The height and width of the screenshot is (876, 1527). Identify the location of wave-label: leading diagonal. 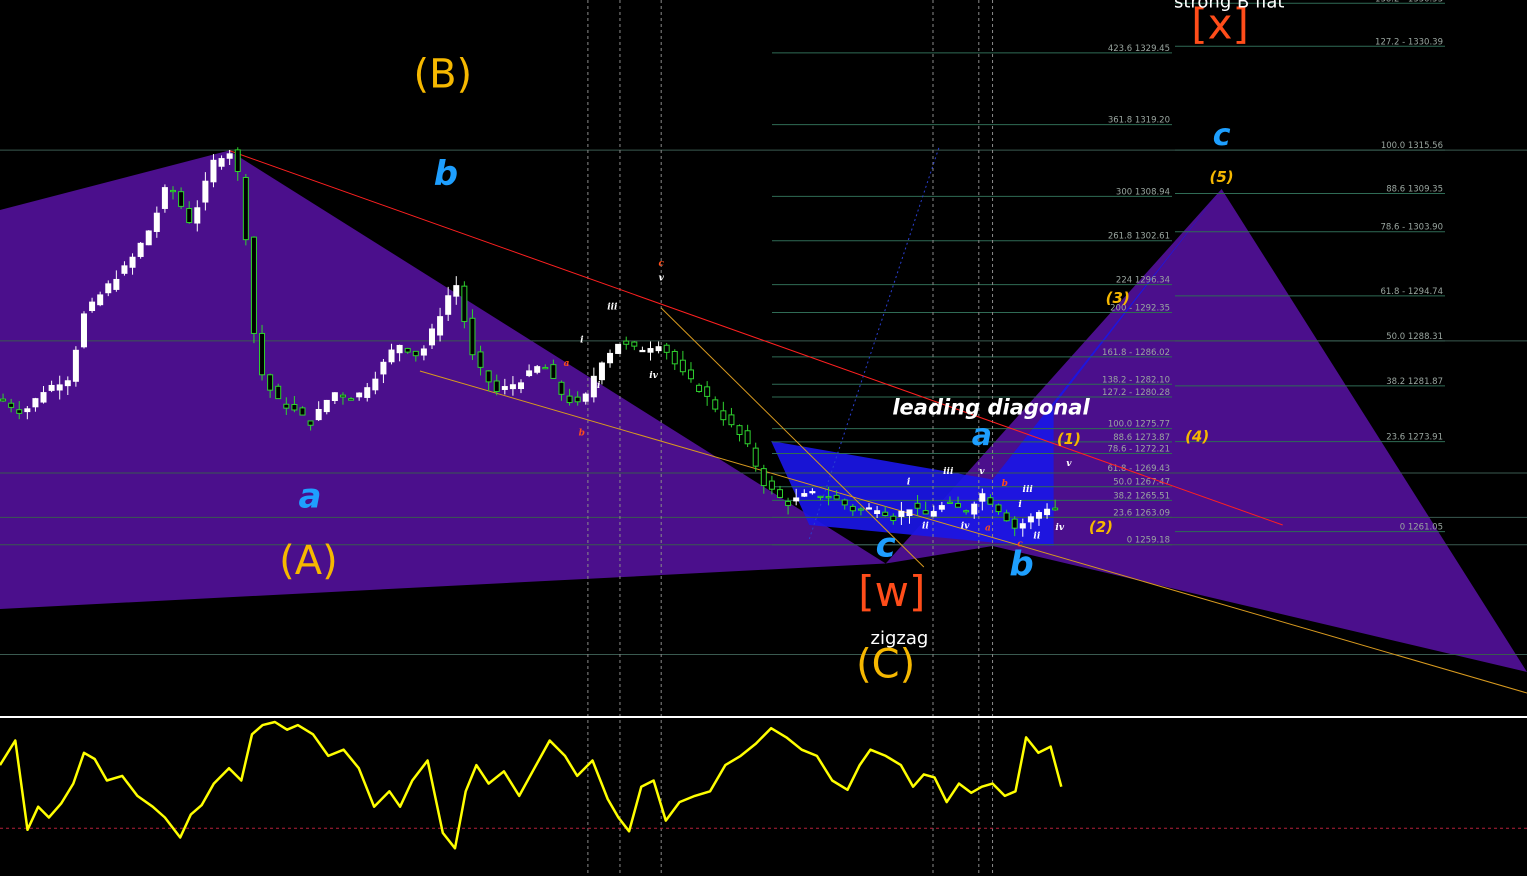
(991, 407).